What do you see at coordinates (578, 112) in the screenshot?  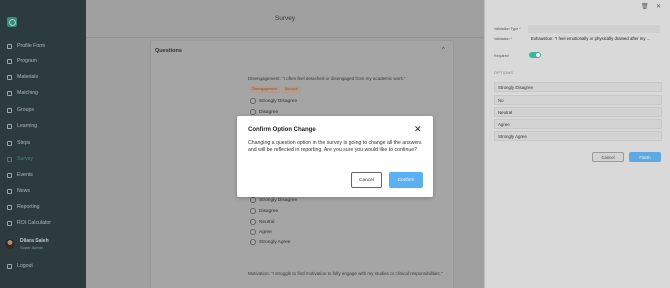 I see `option-input: Neutral` at bounding box center [578, 112].